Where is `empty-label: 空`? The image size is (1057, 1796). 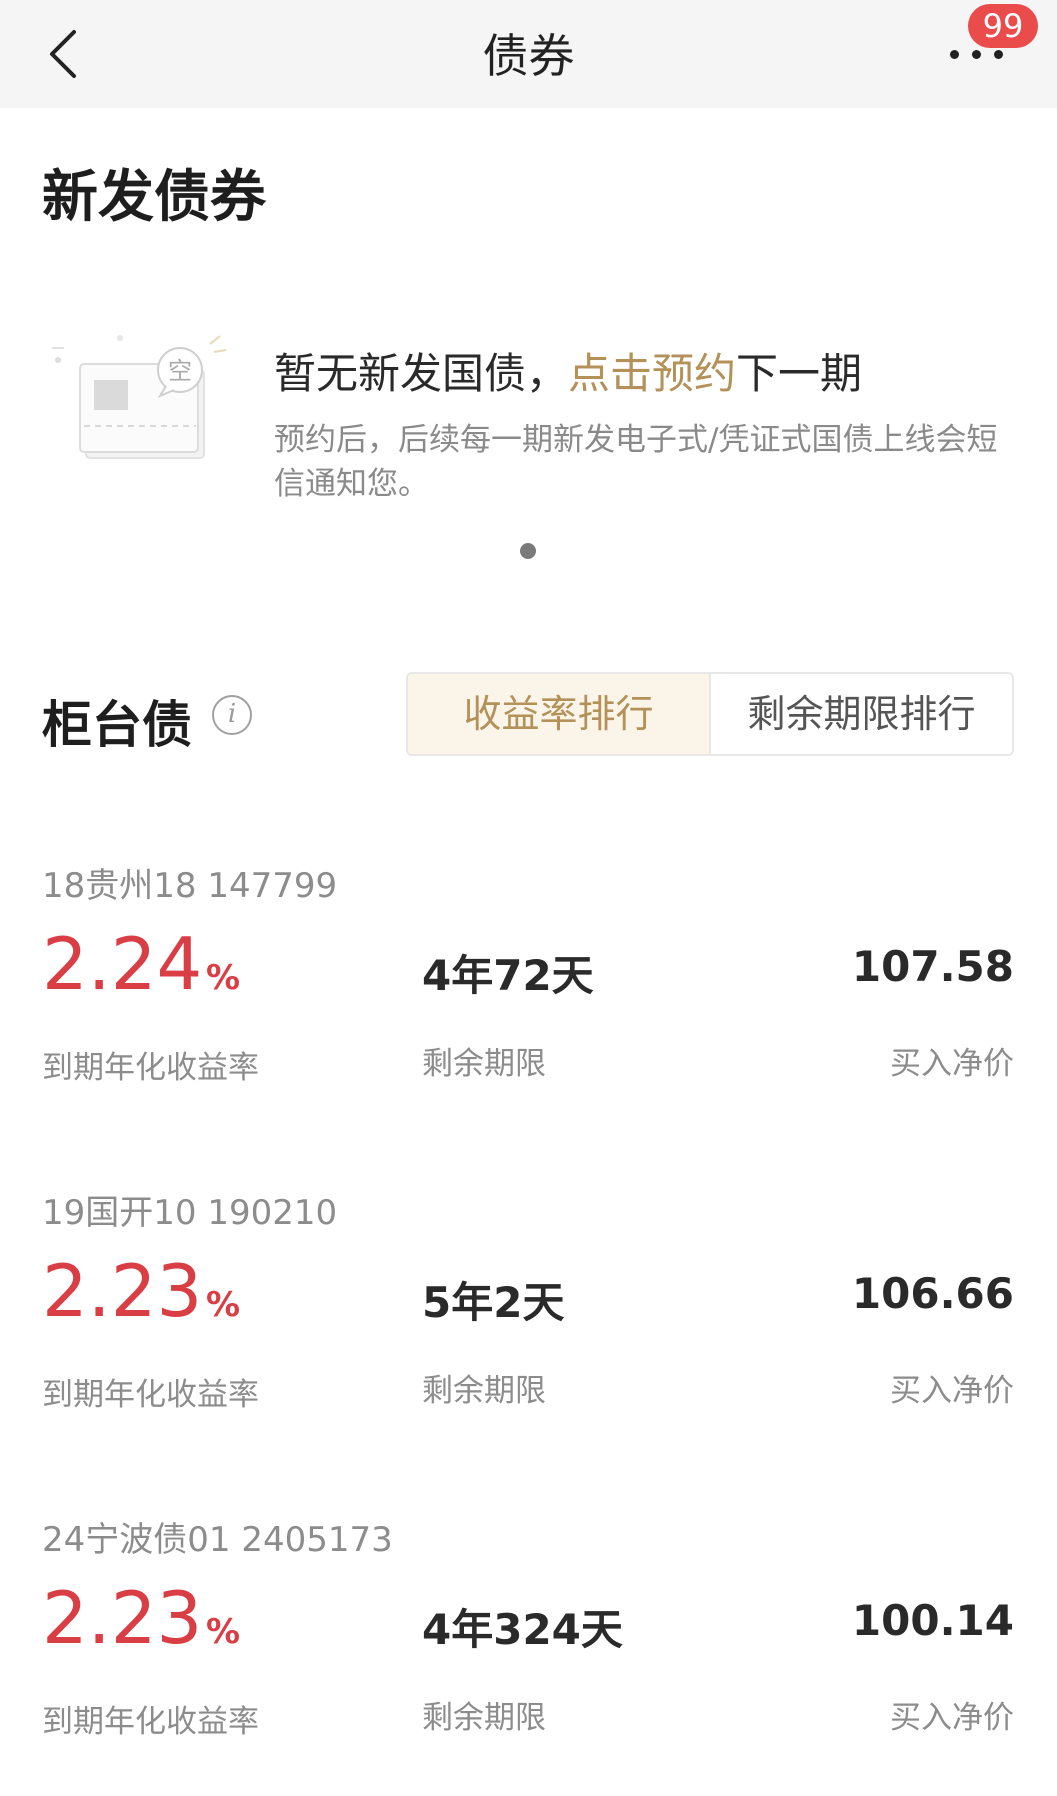 empty-label: 空 is located at coordinates (180, 371).